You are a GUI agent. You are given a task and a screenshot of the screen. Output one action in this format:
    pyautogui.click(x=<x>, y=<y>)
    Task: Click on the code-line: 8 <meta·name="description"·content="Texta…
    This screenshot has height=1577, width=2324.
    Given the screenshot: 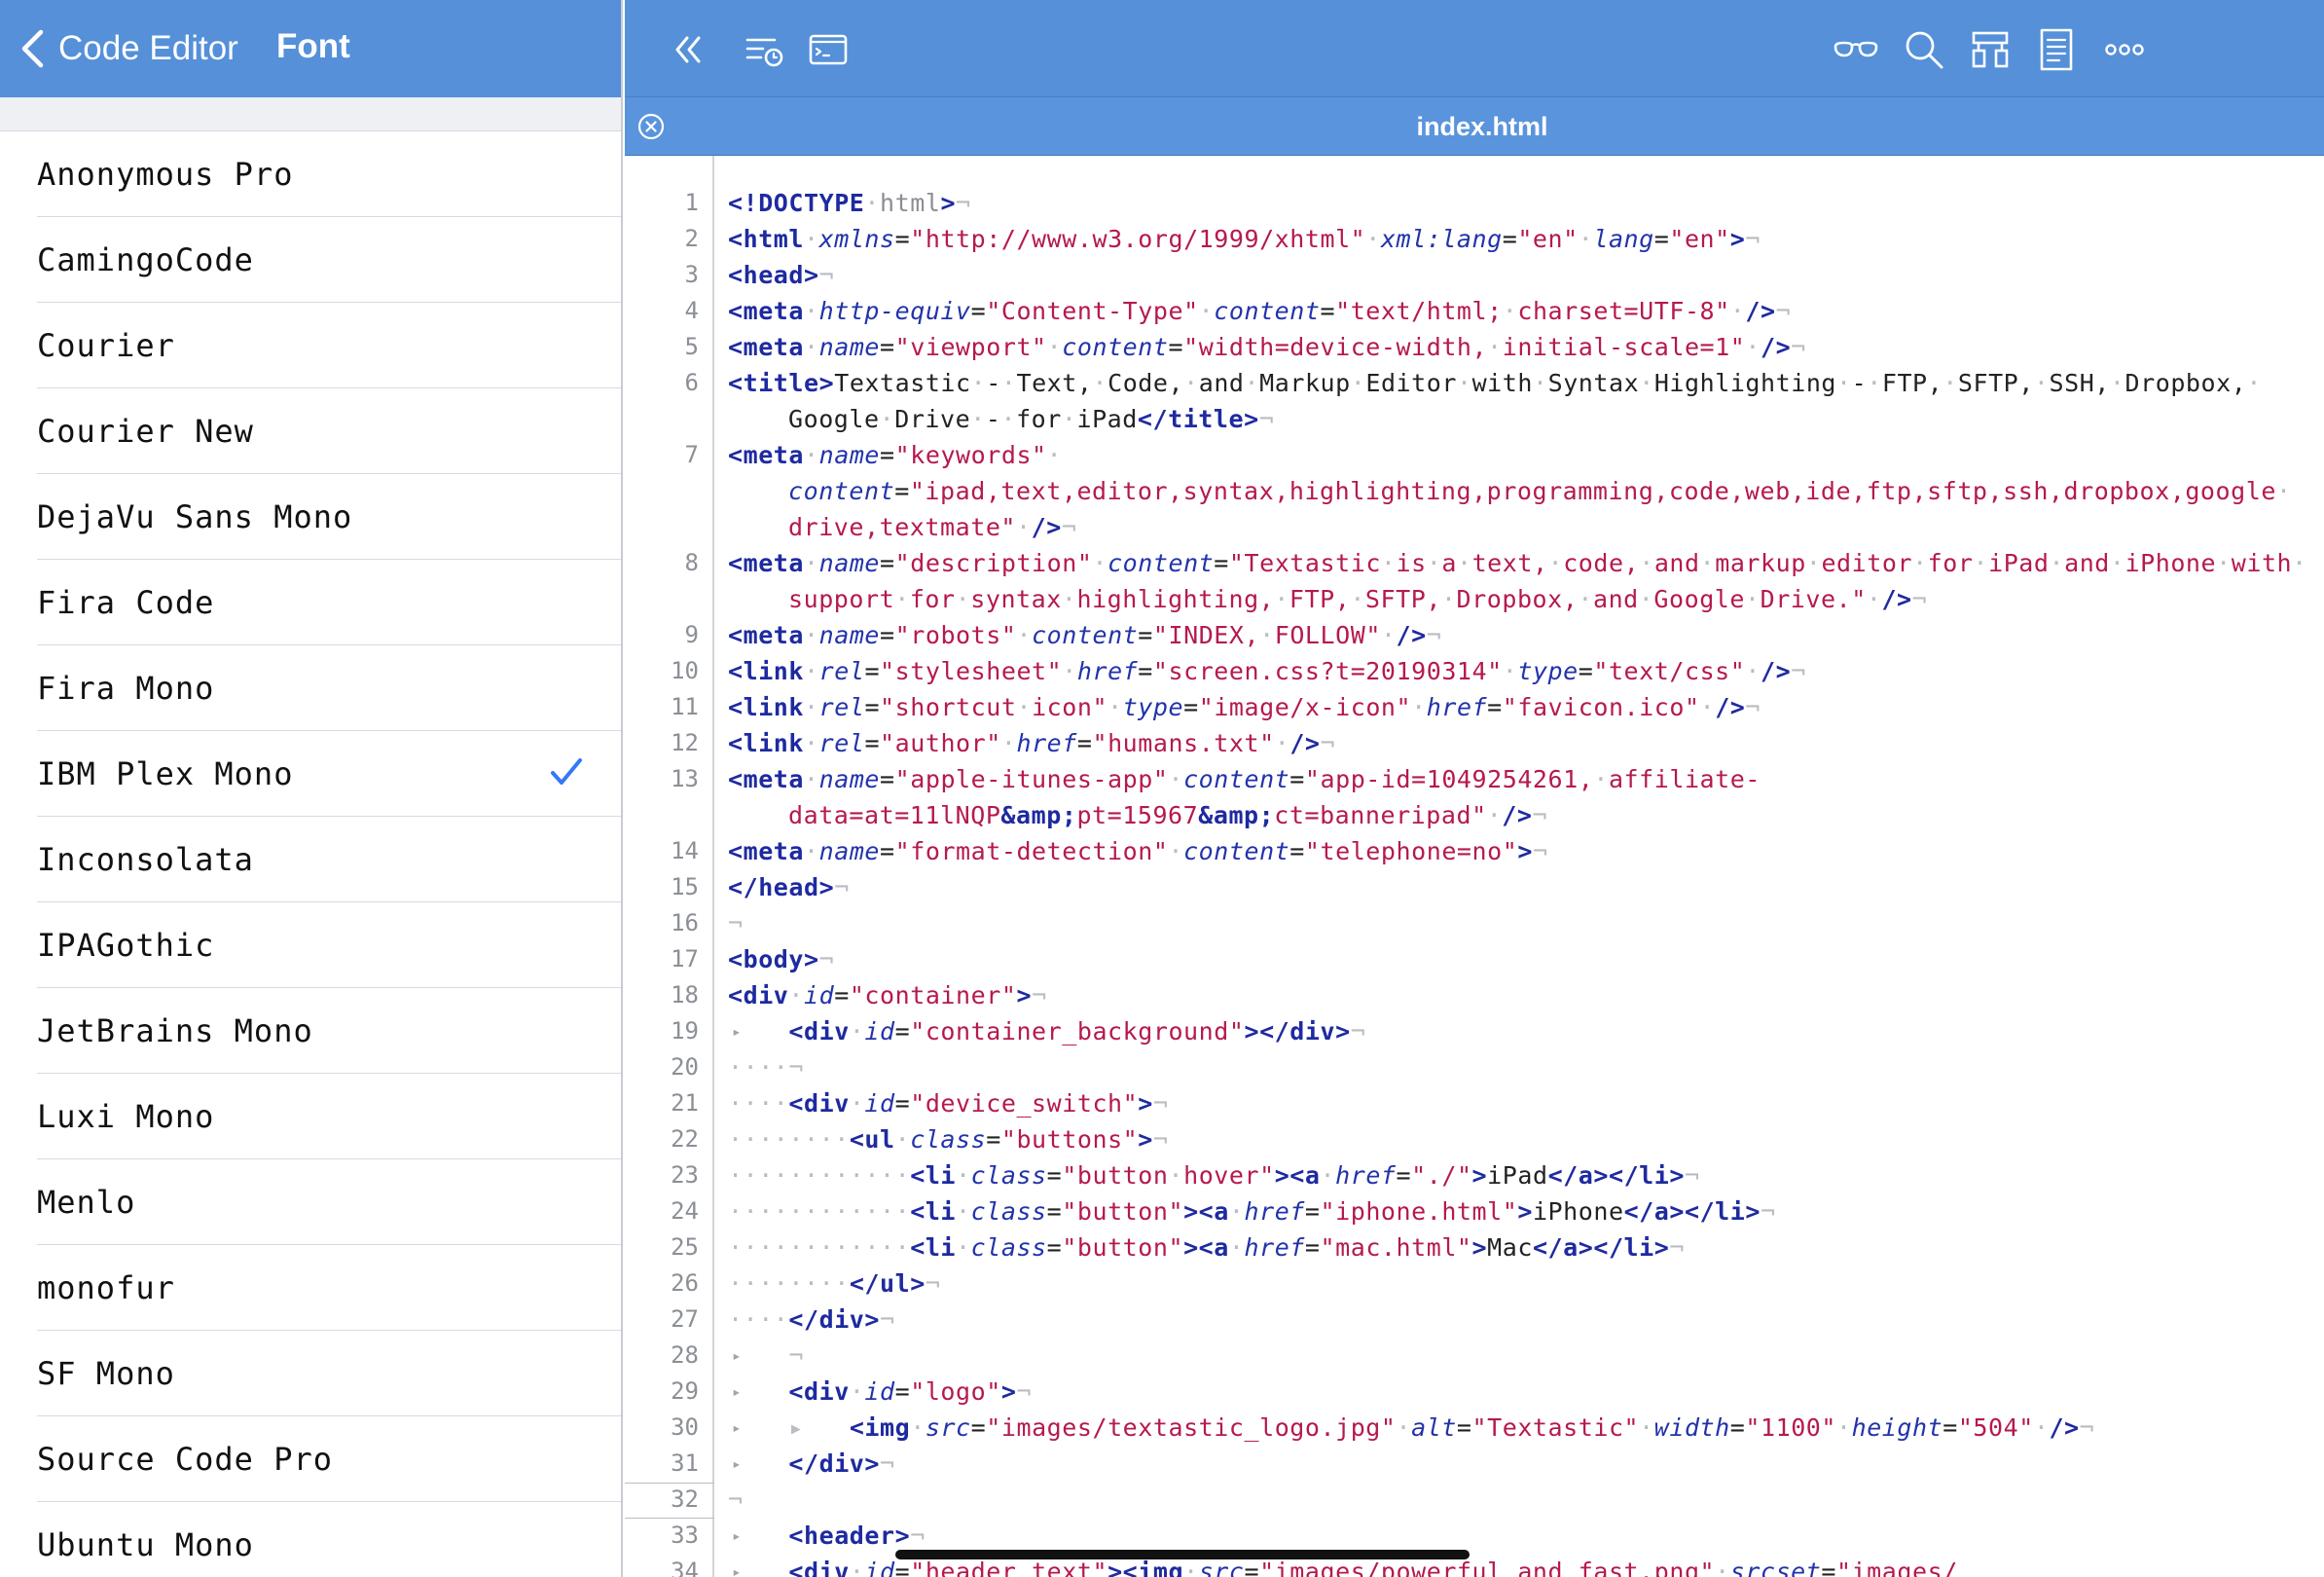 What is the action you would take?
    pyautogui.click(x=1474, y=563)
    